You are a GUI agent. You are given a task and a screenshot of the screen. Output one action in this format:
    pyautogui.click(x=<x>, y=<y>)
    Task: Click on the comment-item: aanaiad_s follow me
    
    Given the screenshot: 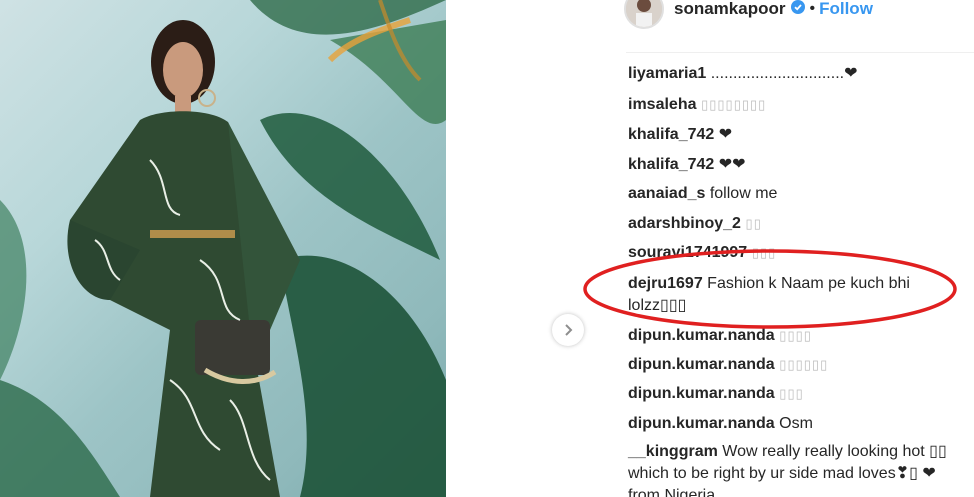 What is the action you would take?
    pyautogui.click(x=801, y=194)
    